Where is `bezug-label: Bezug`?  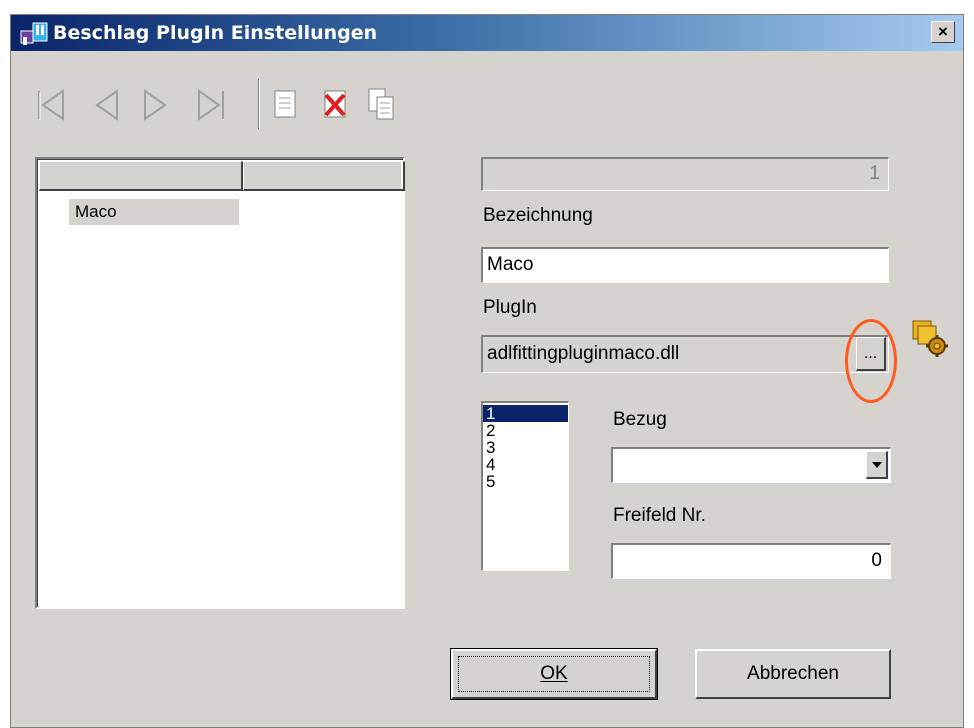 bezug-label: Bezug is located at coordinates (640, 419).